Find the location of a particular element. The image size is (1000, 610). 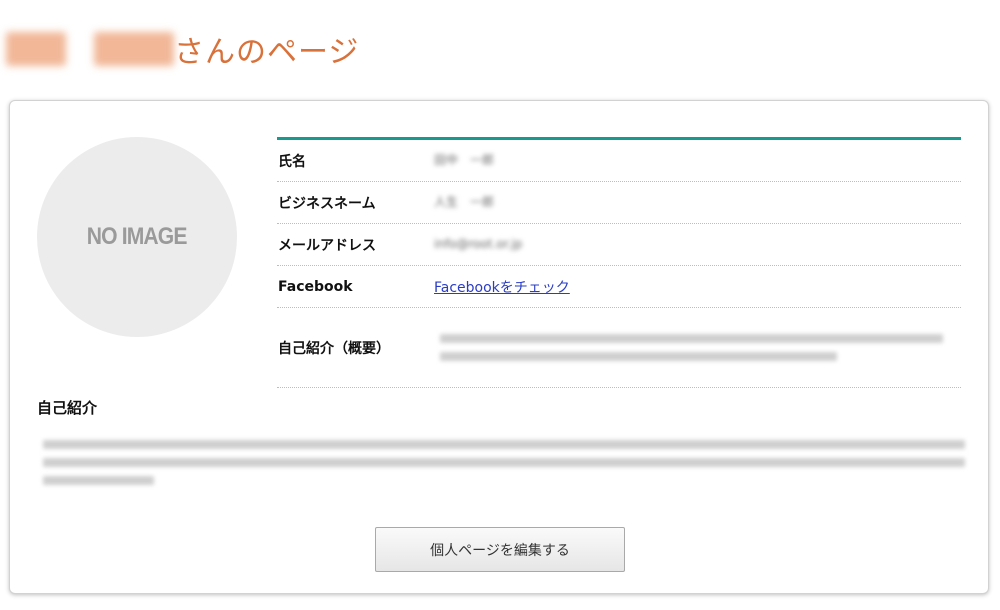

edit-personal-page-button: 個人ページを編集する is located at coordinates (500, 549).